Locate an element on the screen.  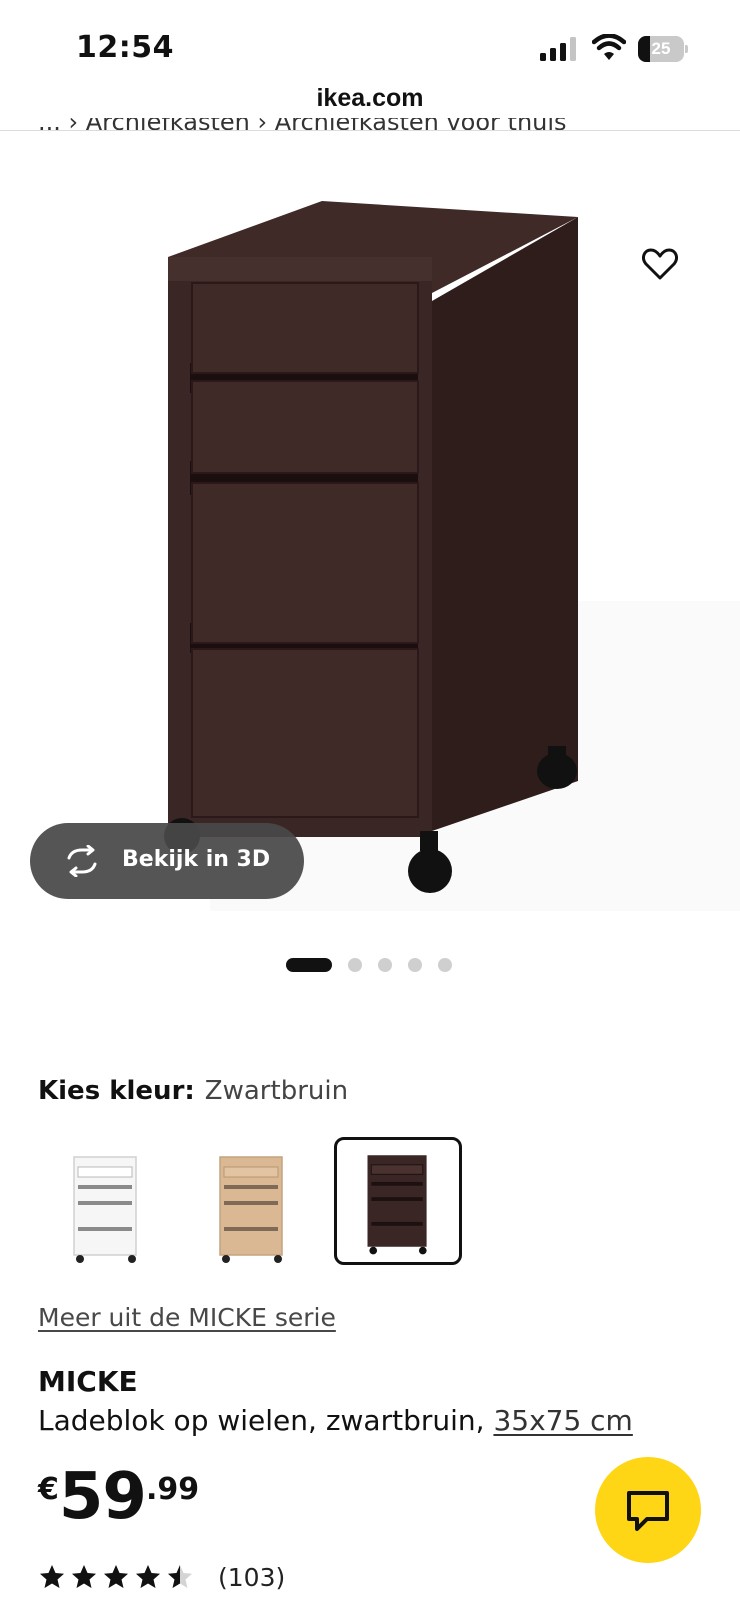
battery-level: 25 is located at coordinates (661, 48).